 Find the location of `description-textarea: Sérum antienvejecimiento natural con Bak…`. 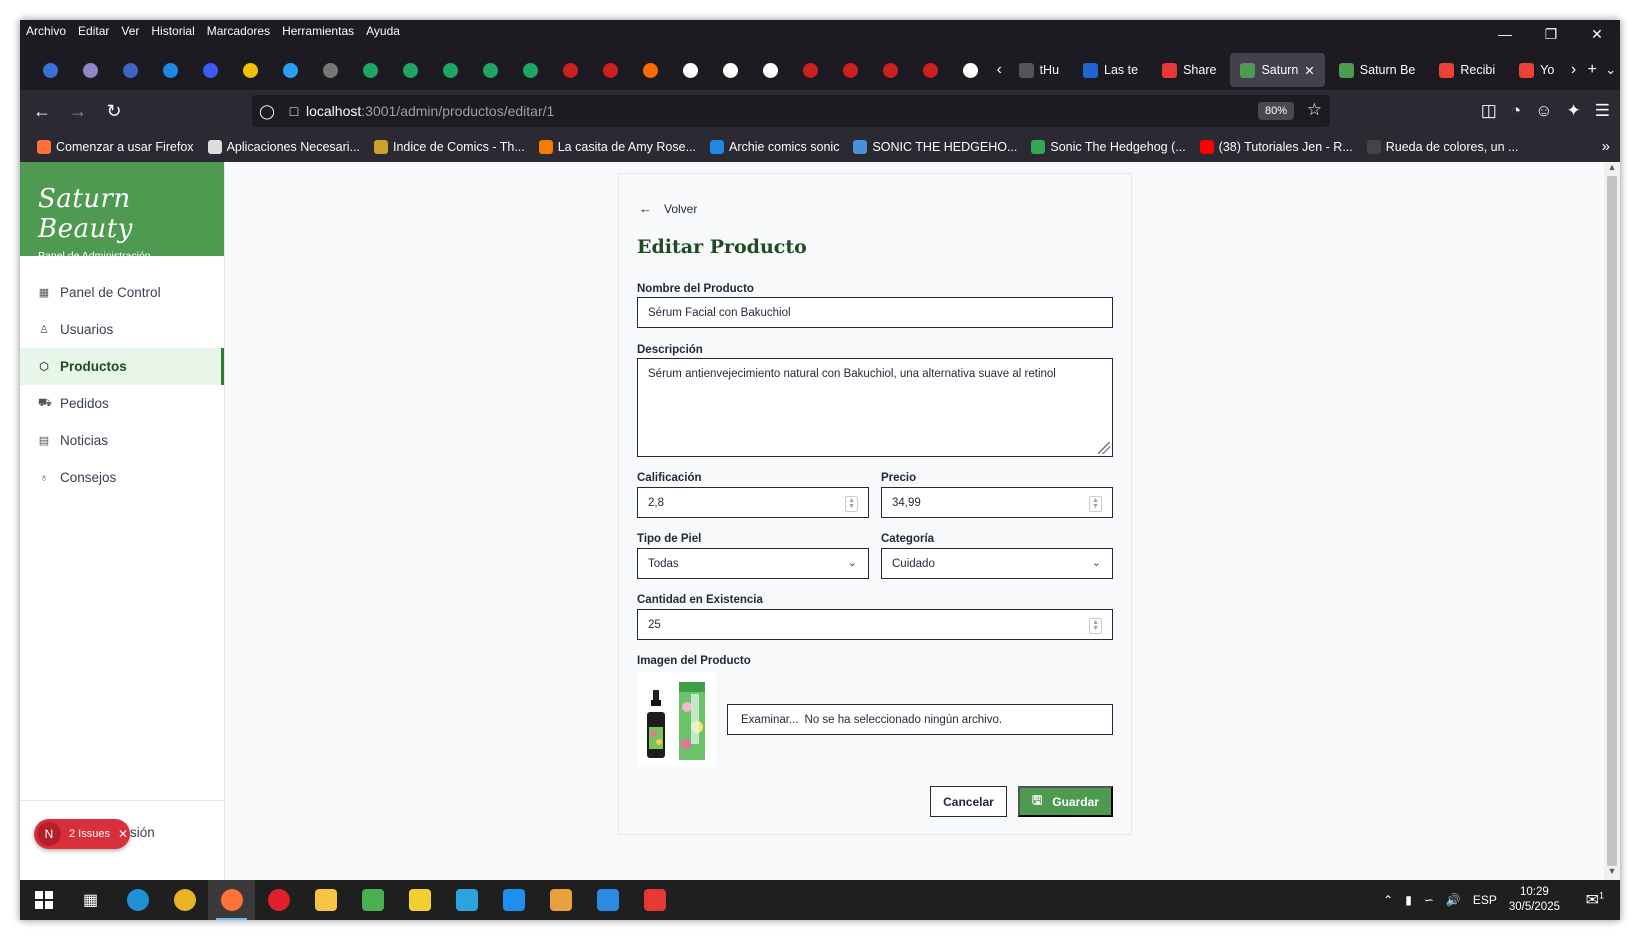

description-textarea: Sérum antienvejecimiento natural con Bak… is located at coordinates (875, 407).